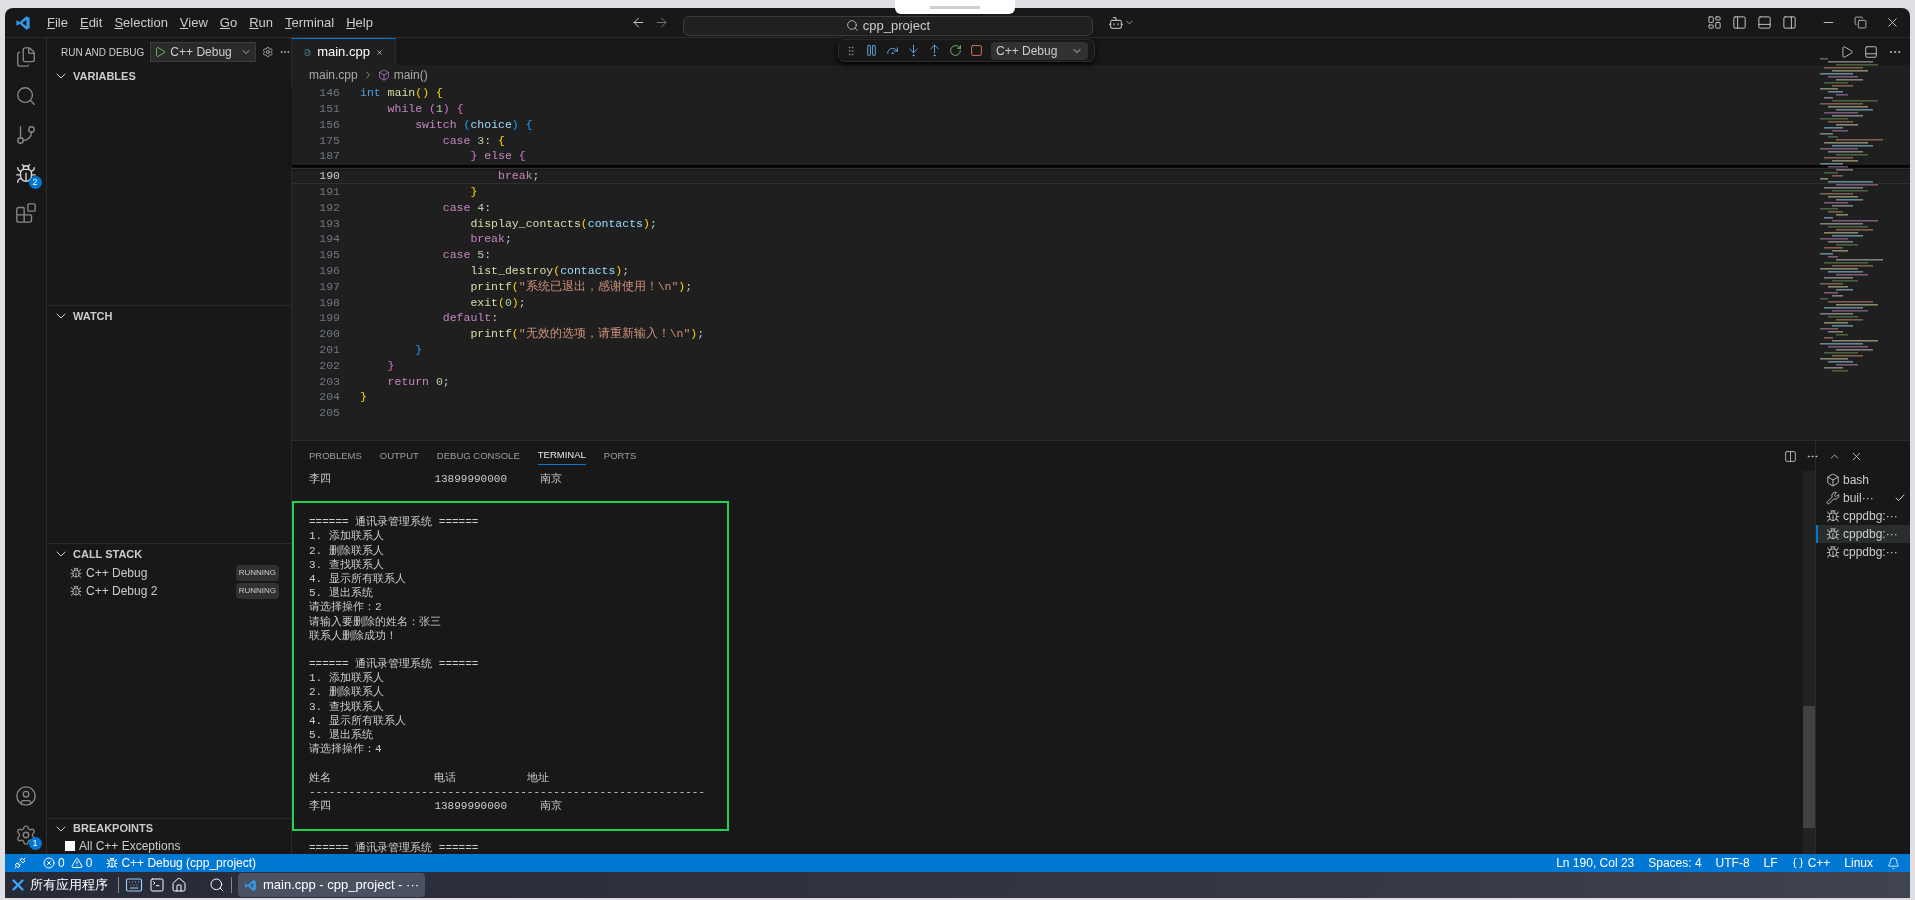 Image resolution: width=1915 pixels, height=900 pixels. What do you see at coordinates (887, 25) in the screenshot?
I see `search-field: cpp_project` at bounding box center [887, 25].